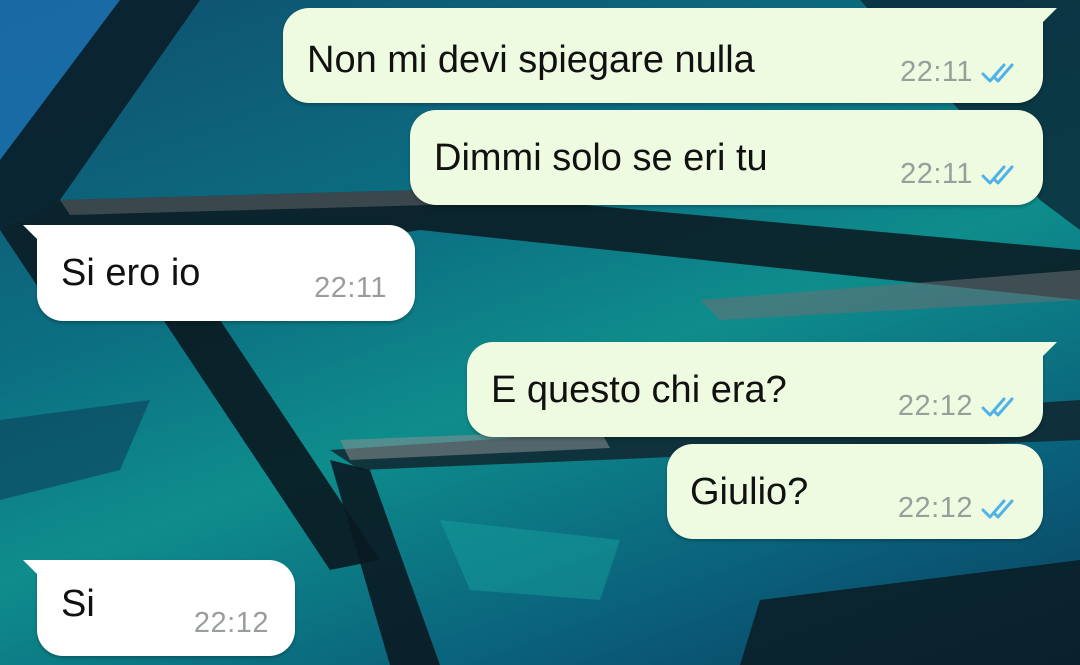 The image size is (1080, 665). Describe the element at coordinates (159, 608) in the screenshot. I see `message-bubble-incoming: Si 22:12` at that location.